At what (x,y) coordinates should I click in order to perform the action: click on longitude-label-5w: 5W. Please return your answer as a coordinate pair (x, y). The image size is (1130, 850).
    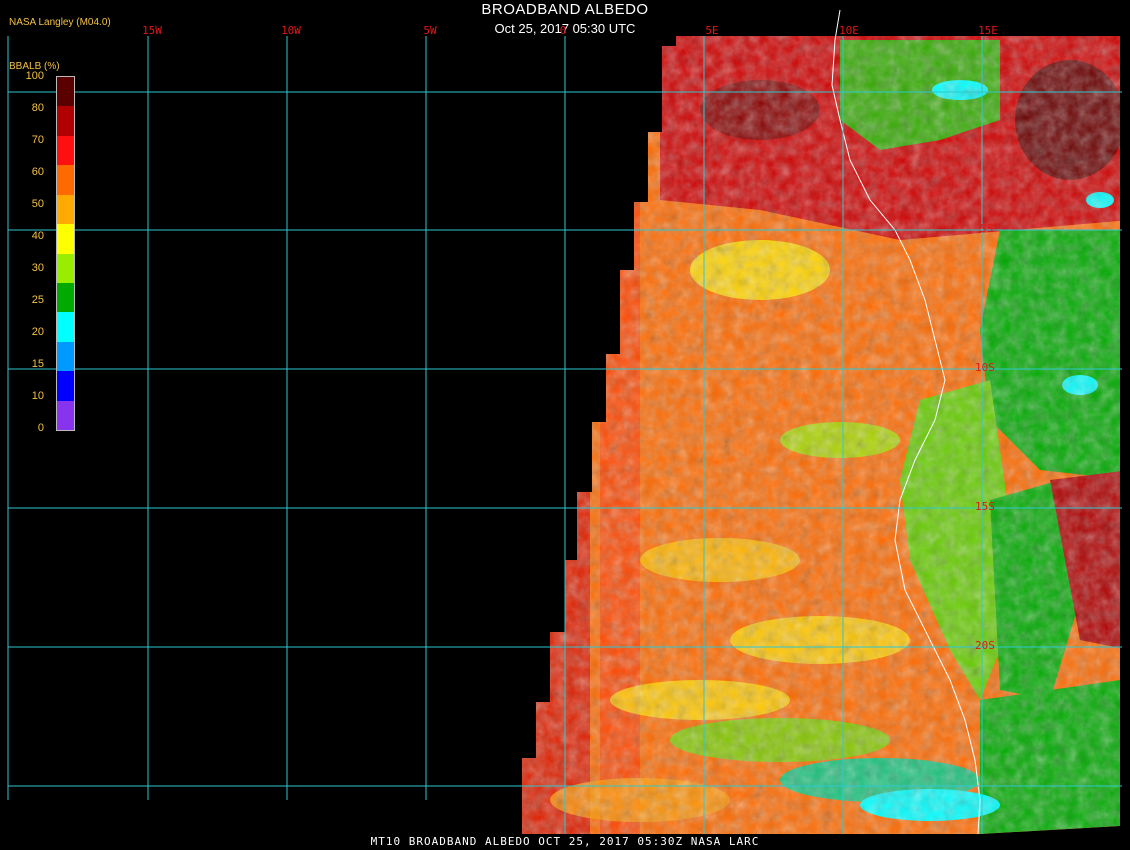
    Looking at the image, I should click on (430, 30).